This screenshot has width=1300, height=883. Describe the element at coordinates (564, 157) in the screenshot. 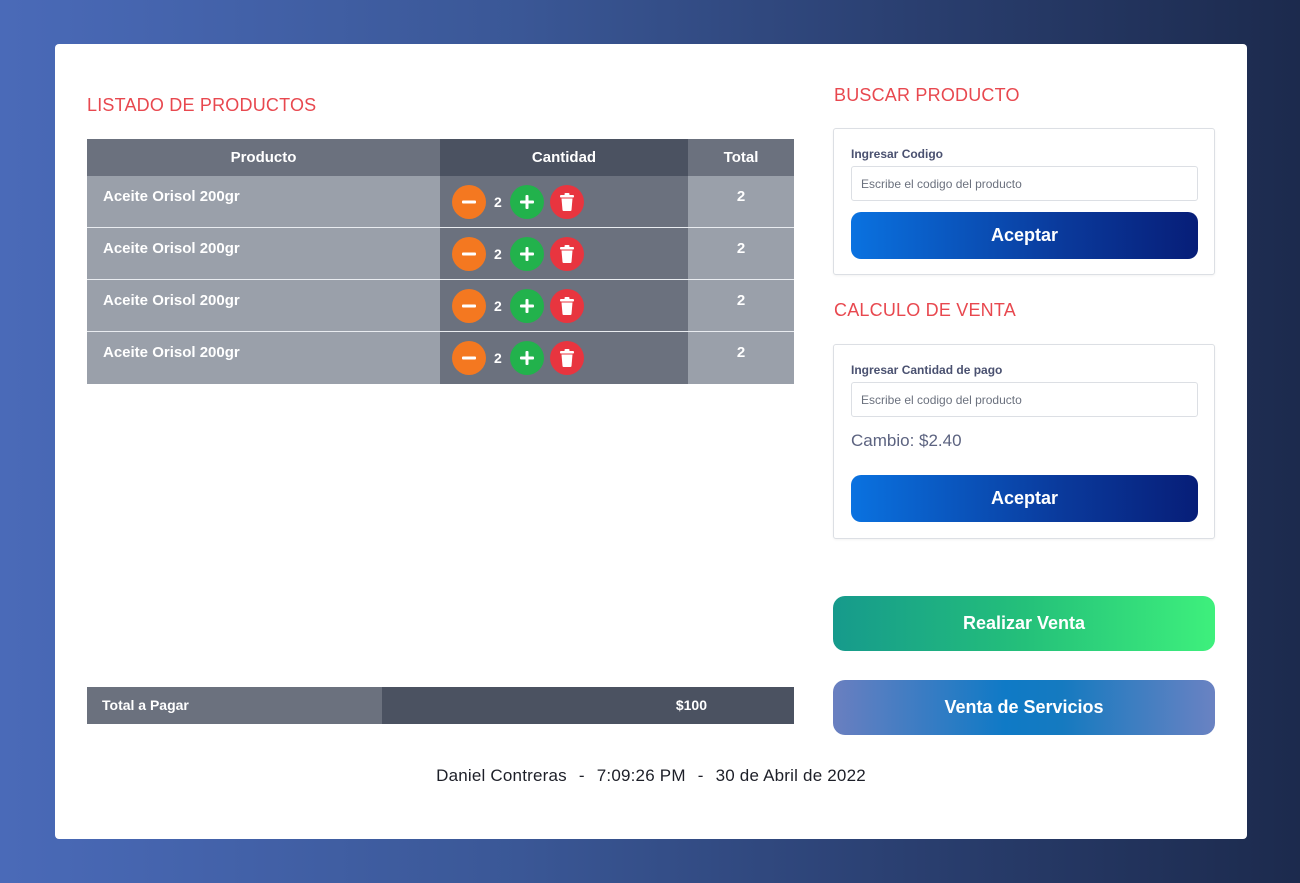

I see `header-quantity: Cantidad` at that location.